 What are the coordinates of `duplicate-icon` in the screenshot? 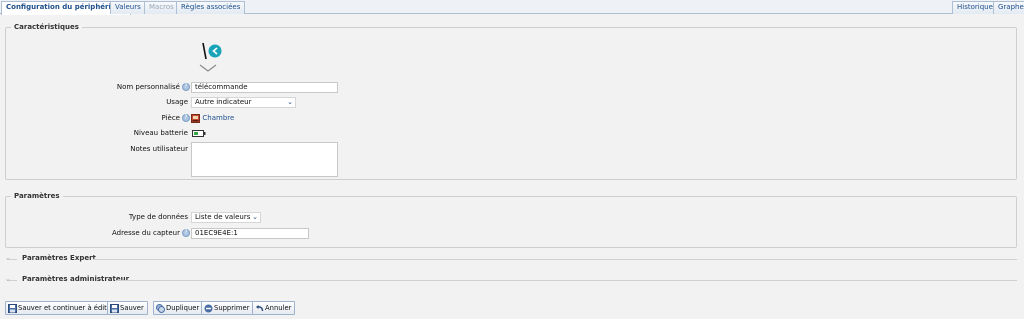 It's located at (160, 308).